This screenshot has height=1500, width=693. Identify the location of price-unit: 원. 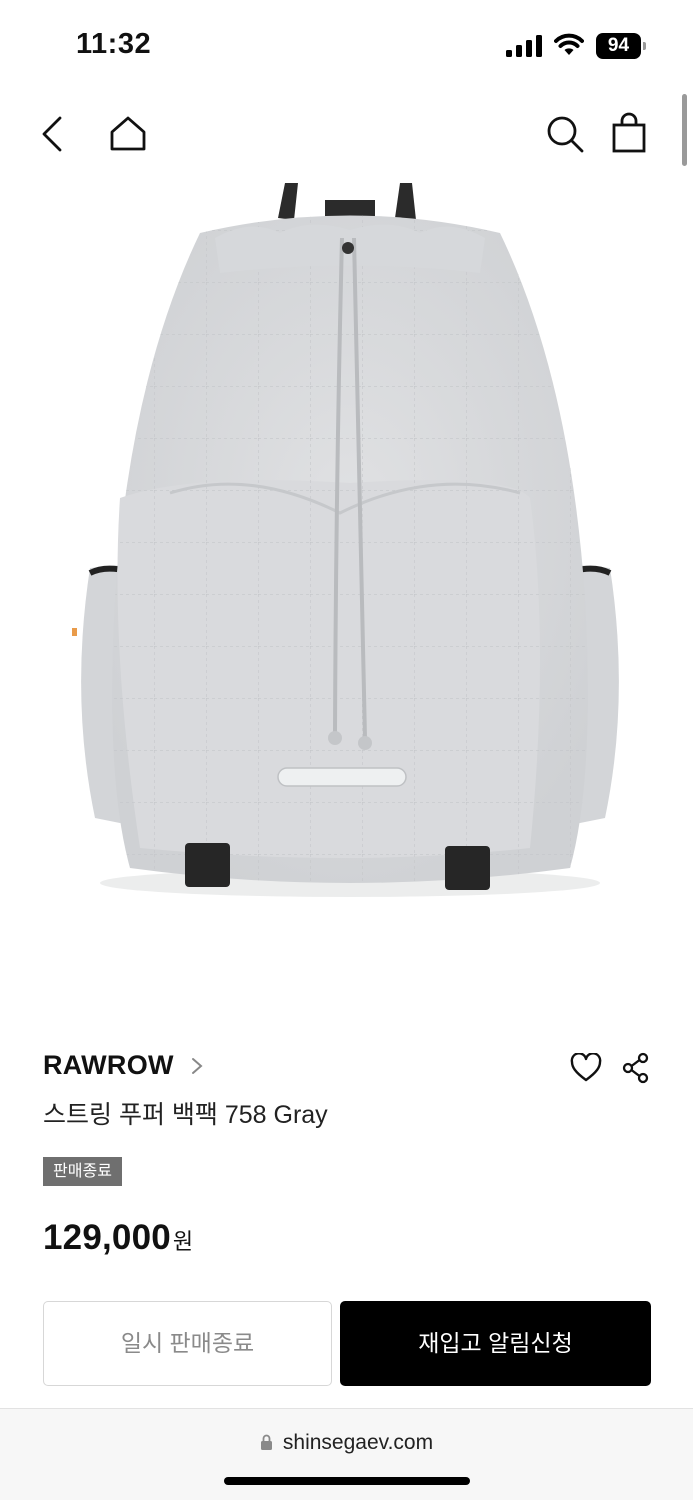
(183, 1241).